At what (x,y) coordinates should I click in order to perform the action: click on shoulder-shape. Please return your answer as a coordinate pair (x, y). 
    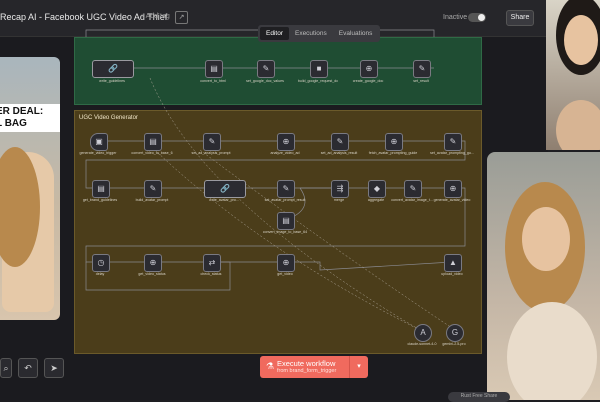
    Looking at the image, I should click on (578, 125).